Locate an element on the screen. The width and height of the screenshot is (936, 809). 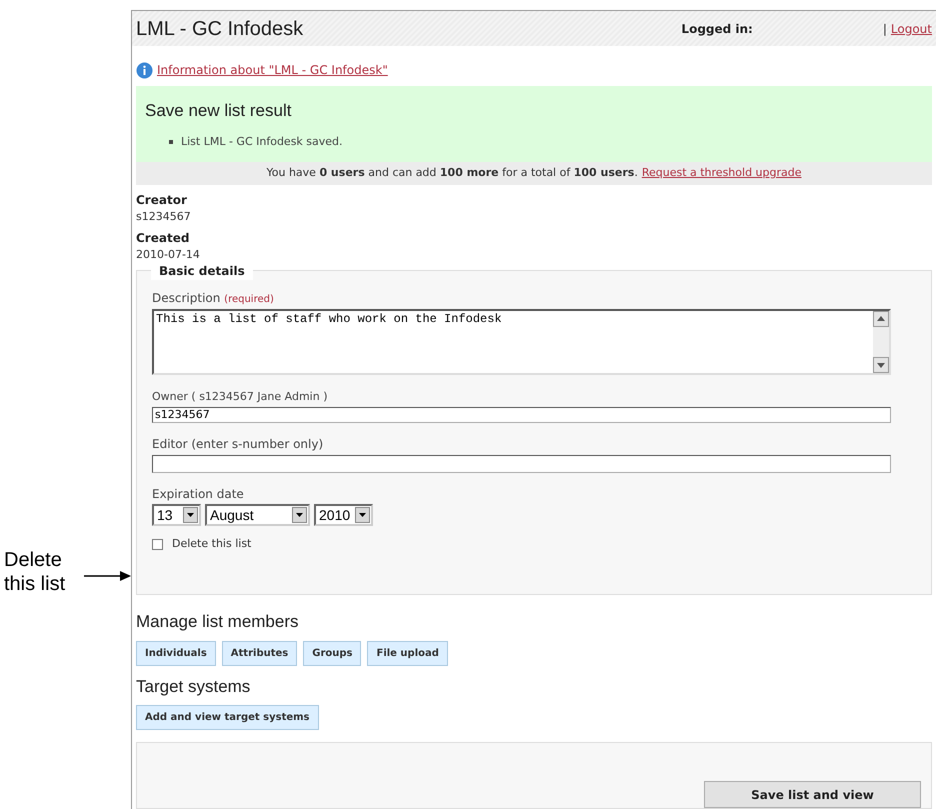
logout-link: Logout is located at coordinates (911, 29).